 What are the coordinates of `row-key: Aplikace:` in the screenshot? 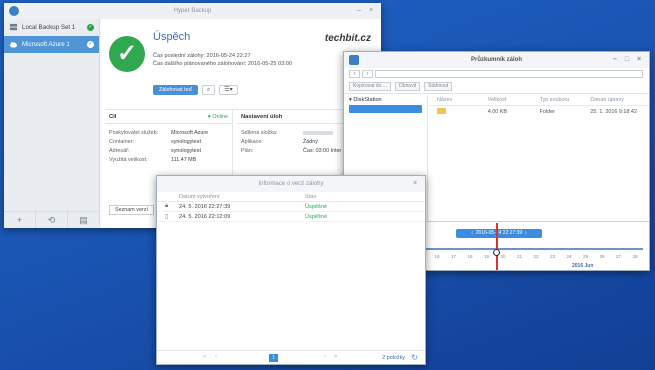 It's located at (252, 141).